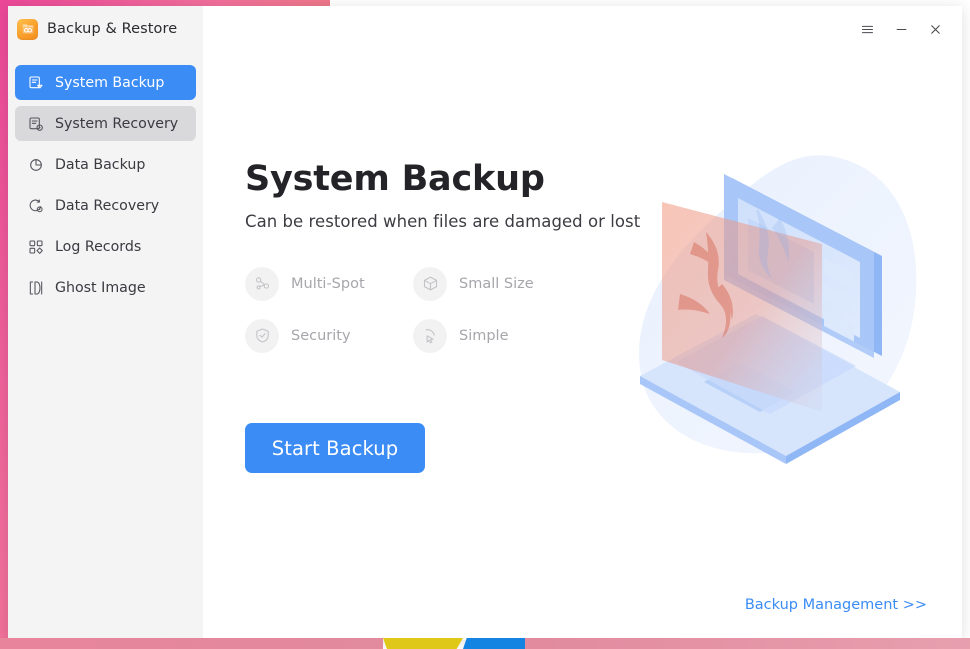  Describe the element at coordinates (335, 448) in the screenshot. I see `start-backup-button: Start Backup` at that location.